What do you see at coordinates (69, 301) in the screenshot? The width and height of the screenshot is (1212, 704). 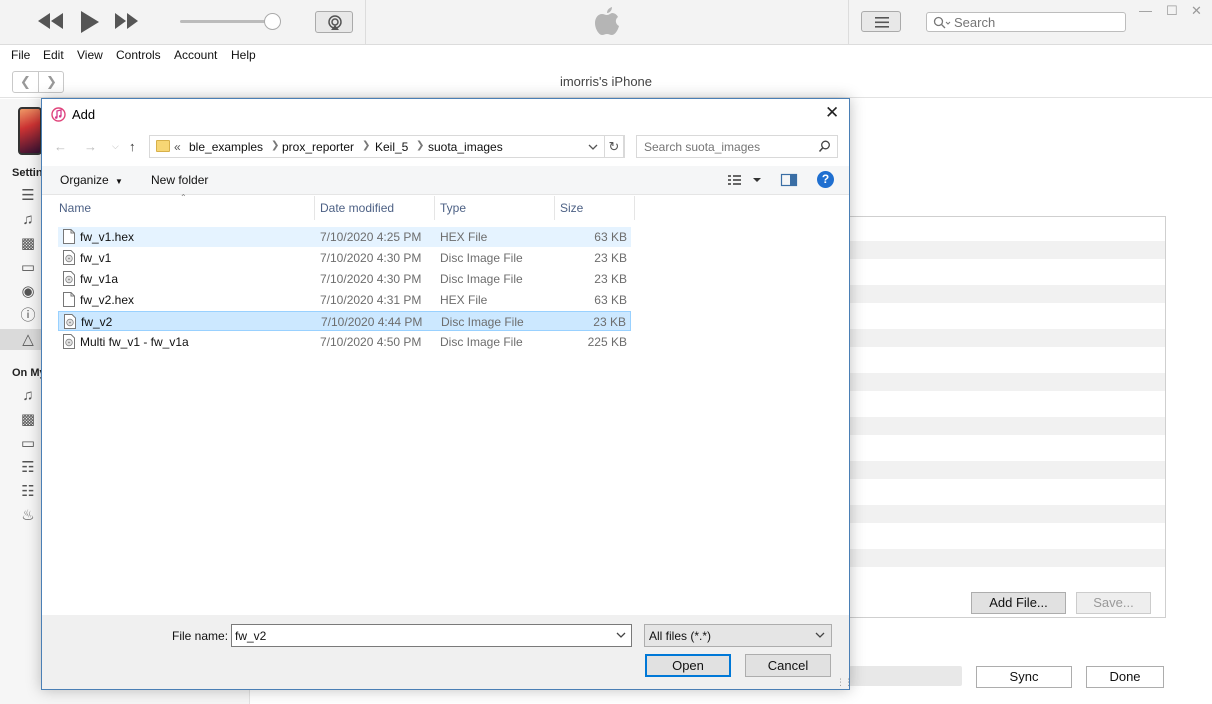 I see `document-icon` at bounding box center [69, 301].